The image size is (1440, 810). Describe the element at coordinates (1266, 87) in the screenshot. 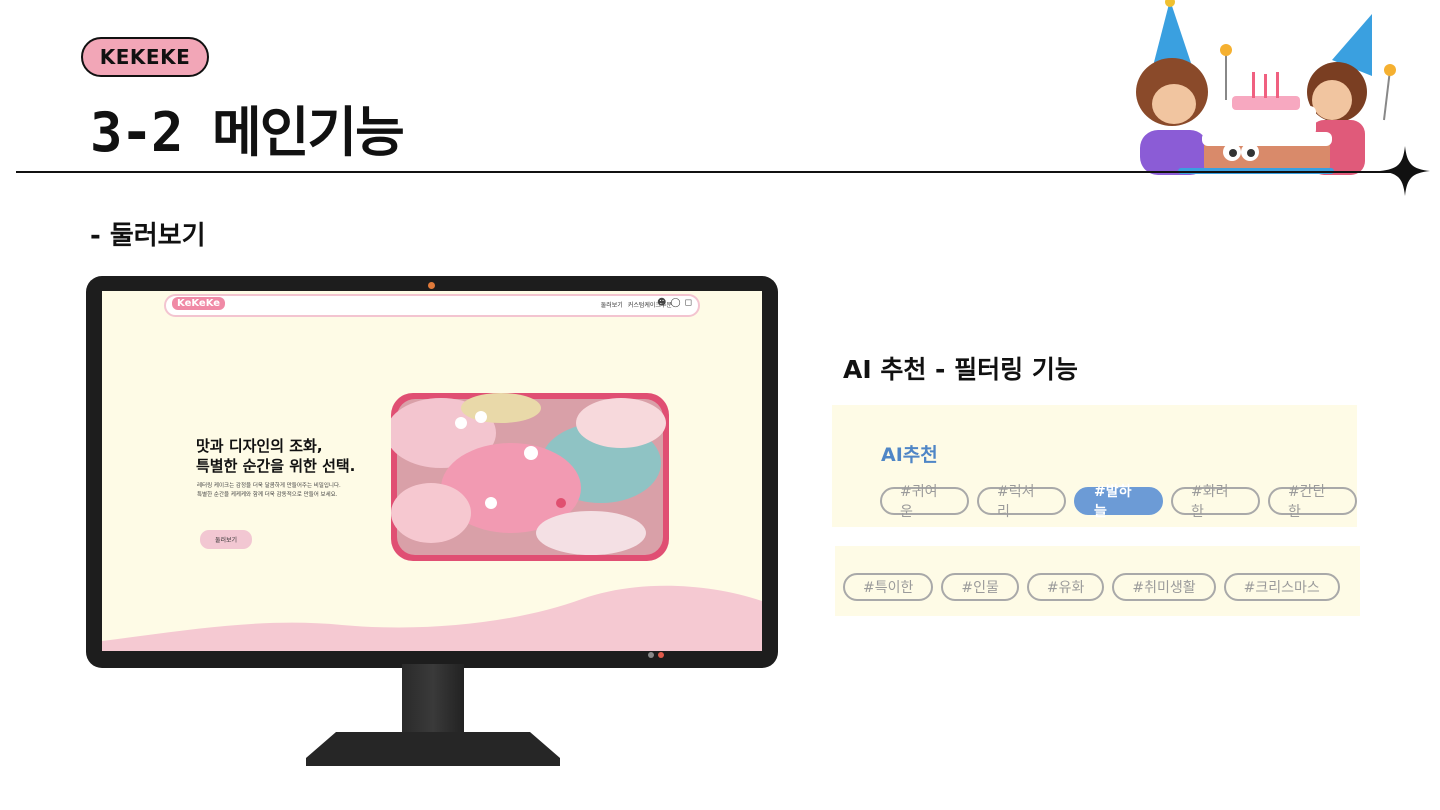

I see `party-illustration` at that location.